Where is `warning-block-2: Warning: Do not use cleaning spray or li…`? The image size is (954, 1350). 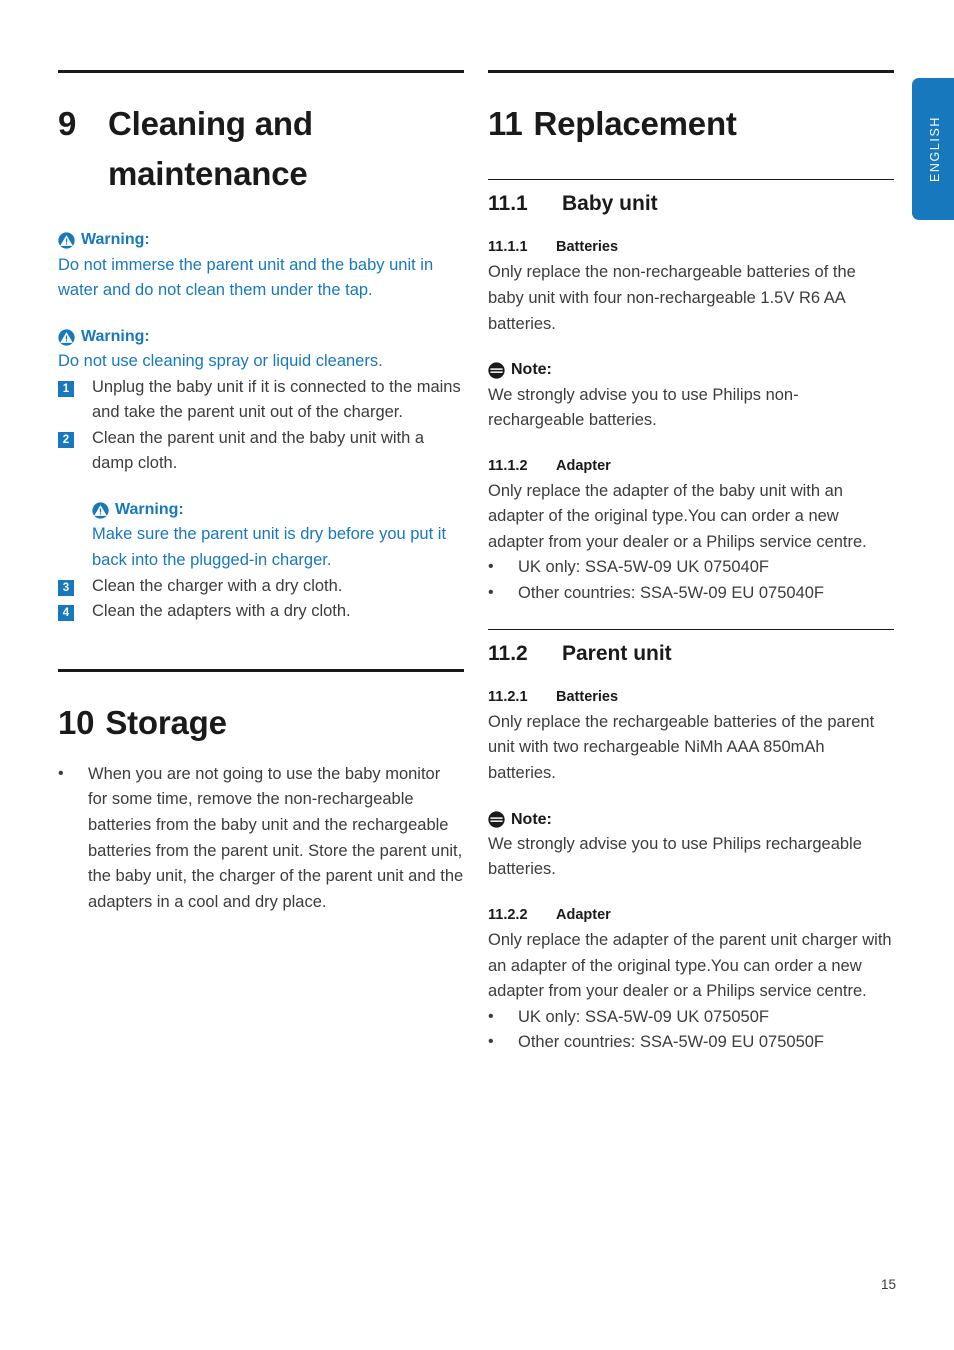
warning-block-2: Warning: Do not use cleaning spray or li… is located at coordinates (261, 350).